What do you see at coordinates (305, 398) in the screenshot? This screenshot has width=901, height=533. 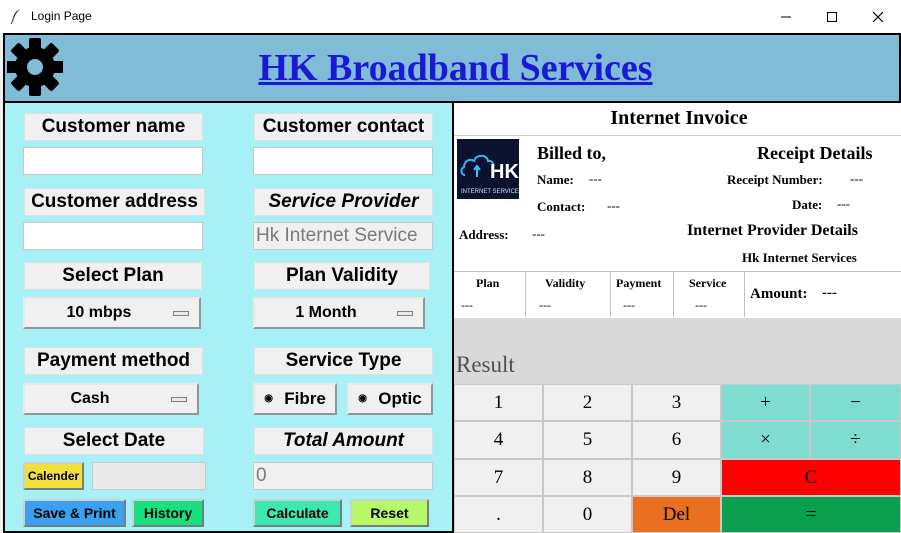 I see `service-radio-fibre-label: Fibre` at bounding box center [305, 398].